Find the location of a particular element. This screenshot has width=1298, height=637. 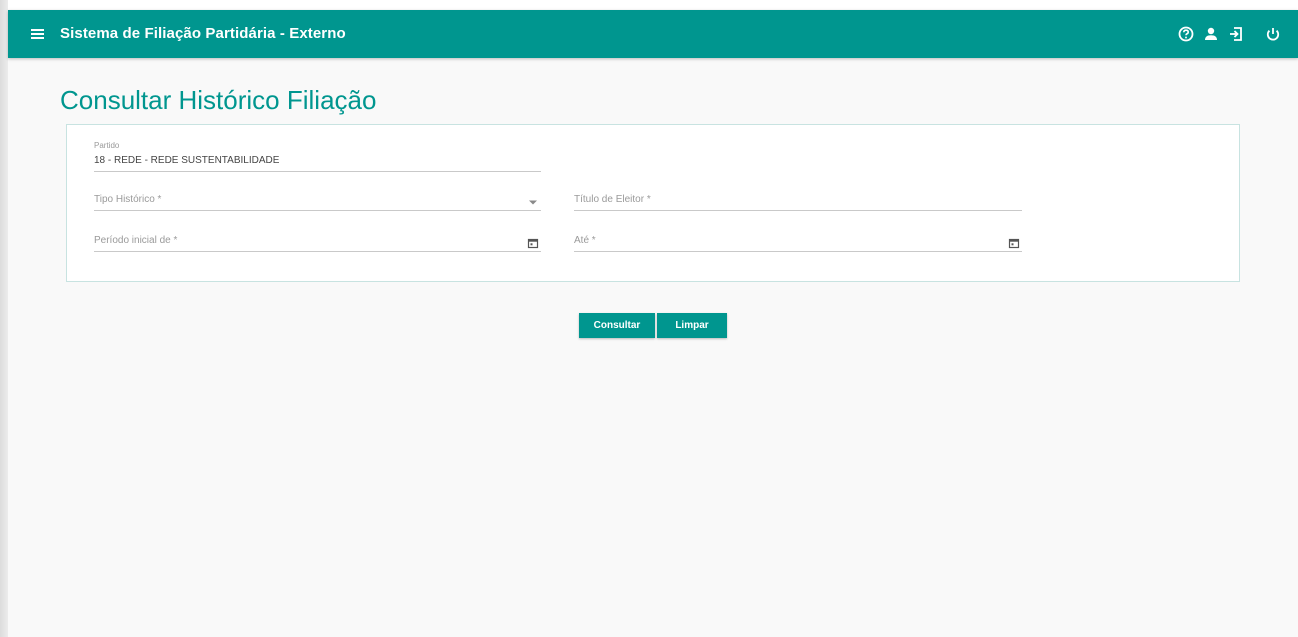

partido-label: Partido is located at coordinates (107, 145).